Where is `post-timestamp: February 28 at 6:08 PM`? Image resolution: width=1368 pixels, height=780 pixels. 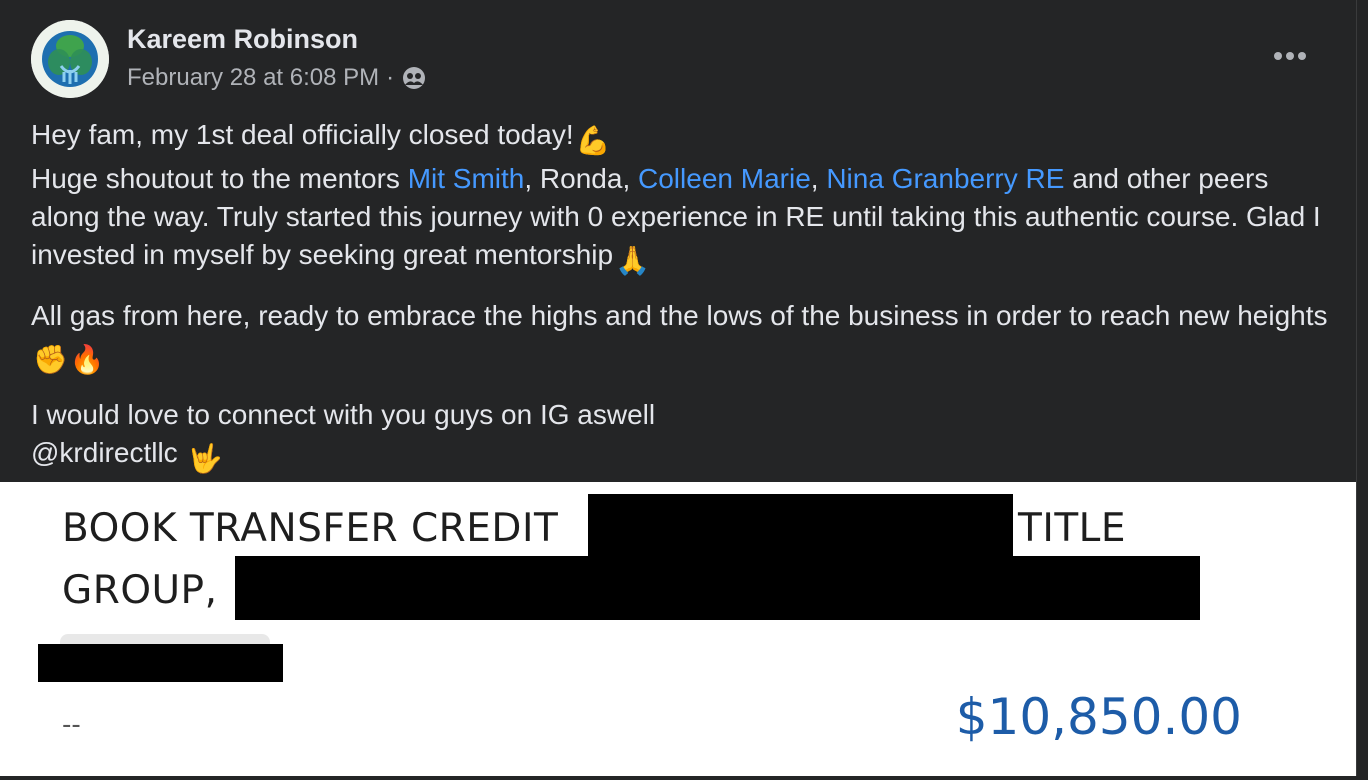 post-timestamp: February 28 at 6:08 PM is located at coordinates (253, 78).